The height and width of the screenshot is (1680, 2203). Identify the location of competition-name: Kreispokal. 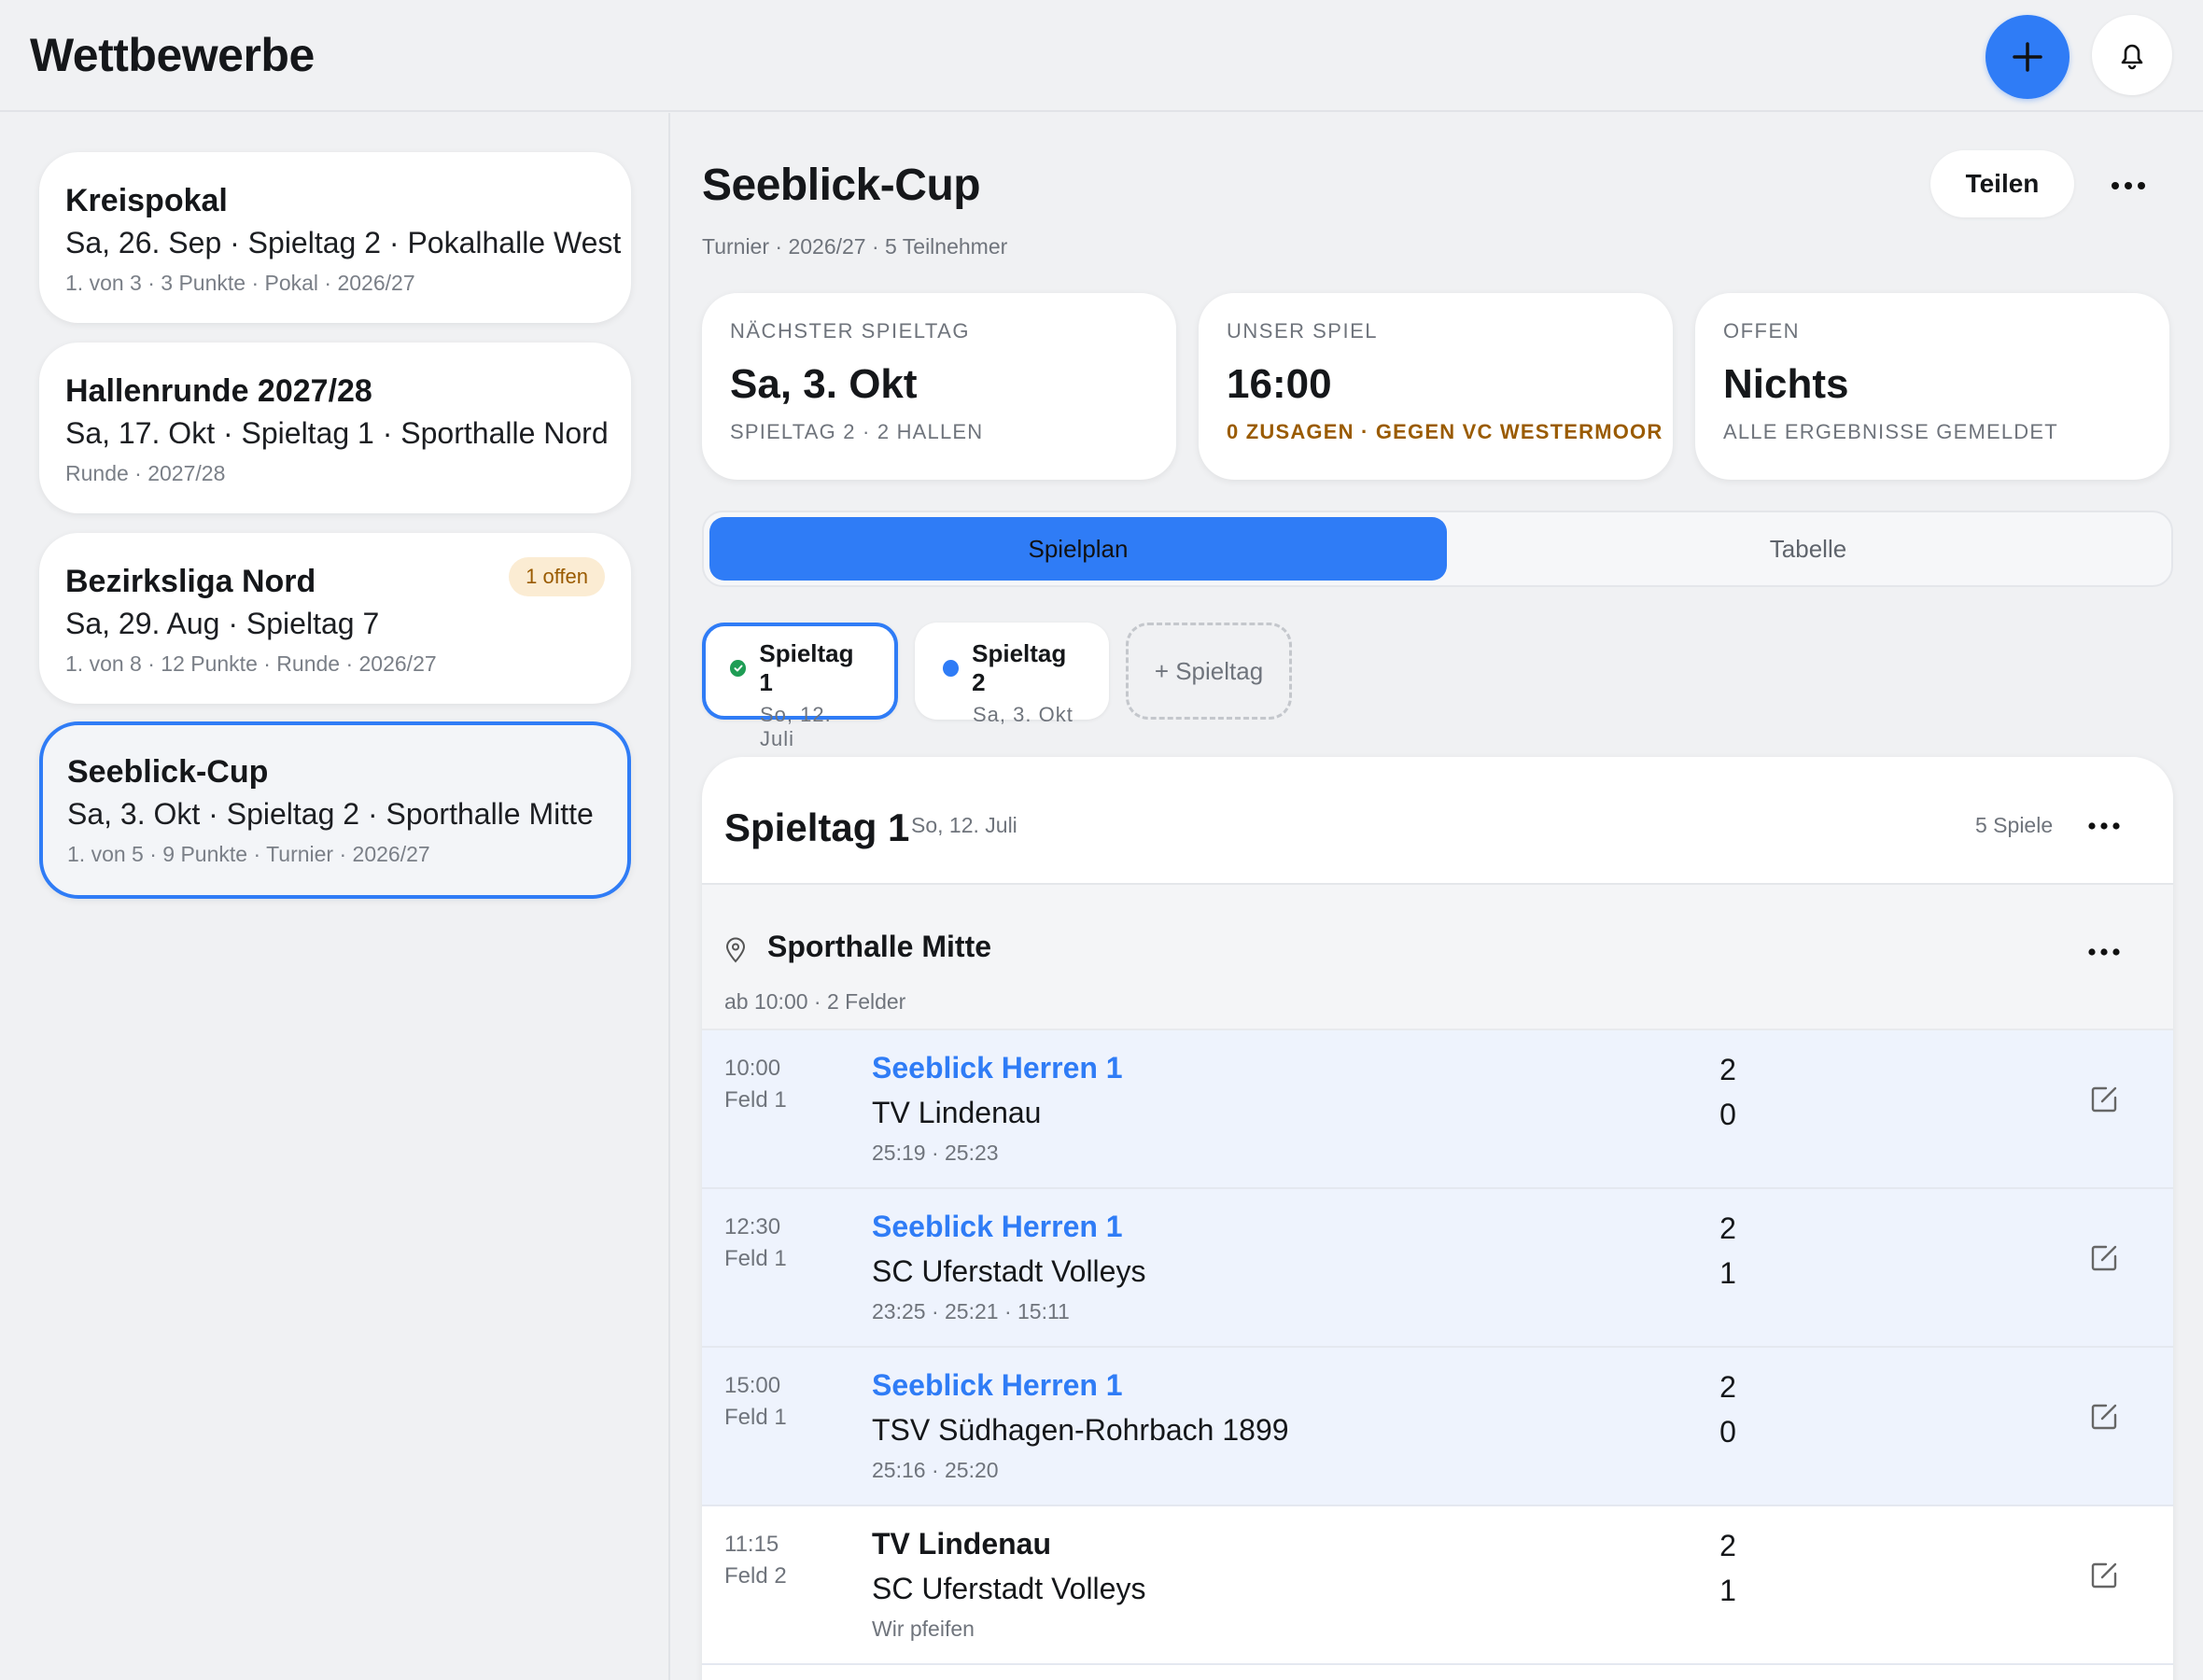
(146, 200).